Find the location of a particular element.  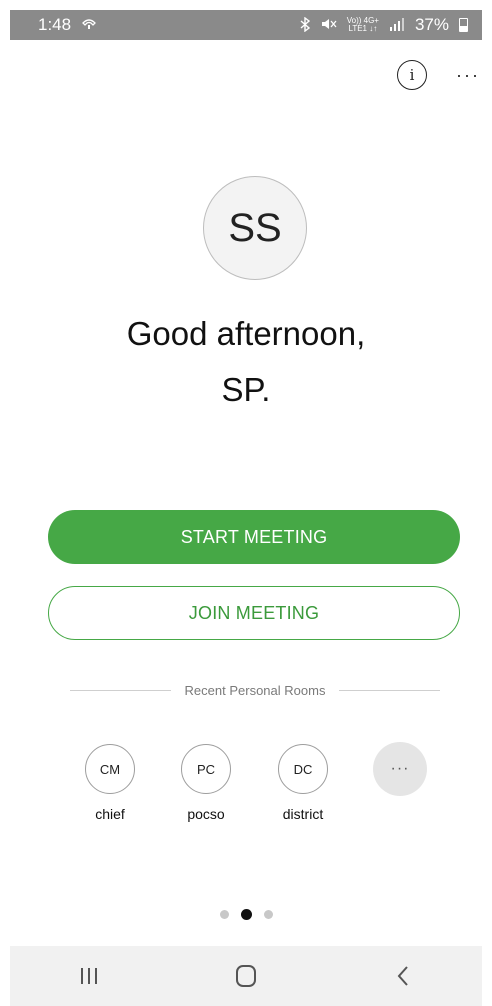

page-dot-active is located at coordinates (246, 914).